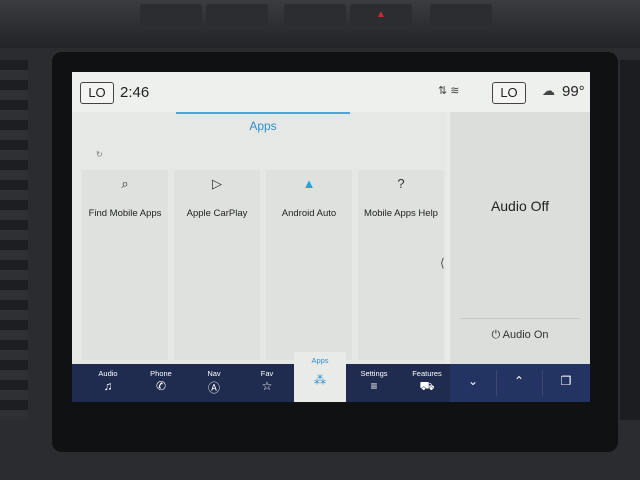  Describe the element at coordinates (108, 386) in the screenshot. I see `music-note-icon: ♫` at that location.